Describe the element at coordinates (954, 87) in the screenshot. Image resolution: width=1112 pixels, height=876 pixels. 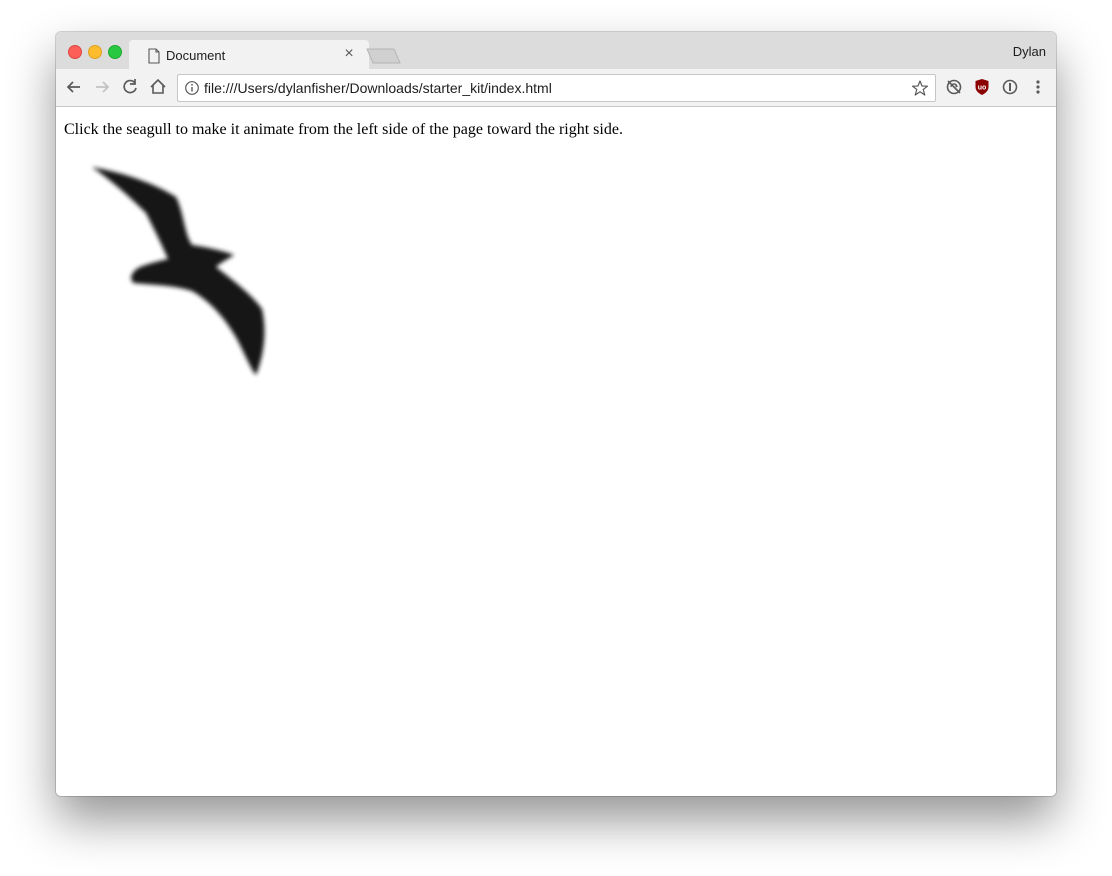
I see `sync-extension-icon` at that location.